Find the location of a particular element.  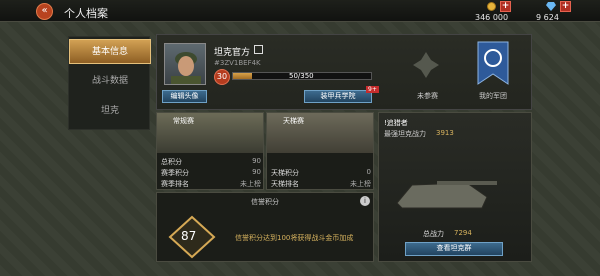

regular-season-card: 常规赛 总积分 90 赛季积分 90 赛季排名 未上榜 is located at coordinates (210, 151).